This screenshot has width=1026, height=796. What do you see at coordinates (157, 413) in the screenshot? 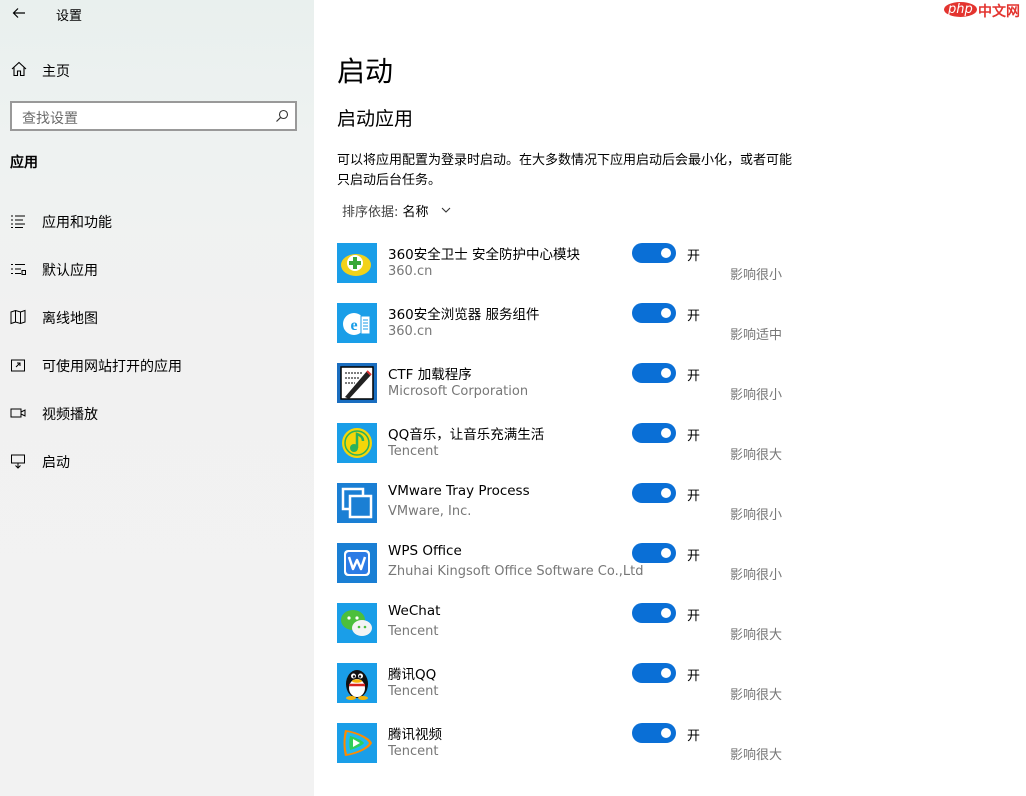
I see `sidebar-item-video-playback: 视频播放` at bounding box center [157, 413].